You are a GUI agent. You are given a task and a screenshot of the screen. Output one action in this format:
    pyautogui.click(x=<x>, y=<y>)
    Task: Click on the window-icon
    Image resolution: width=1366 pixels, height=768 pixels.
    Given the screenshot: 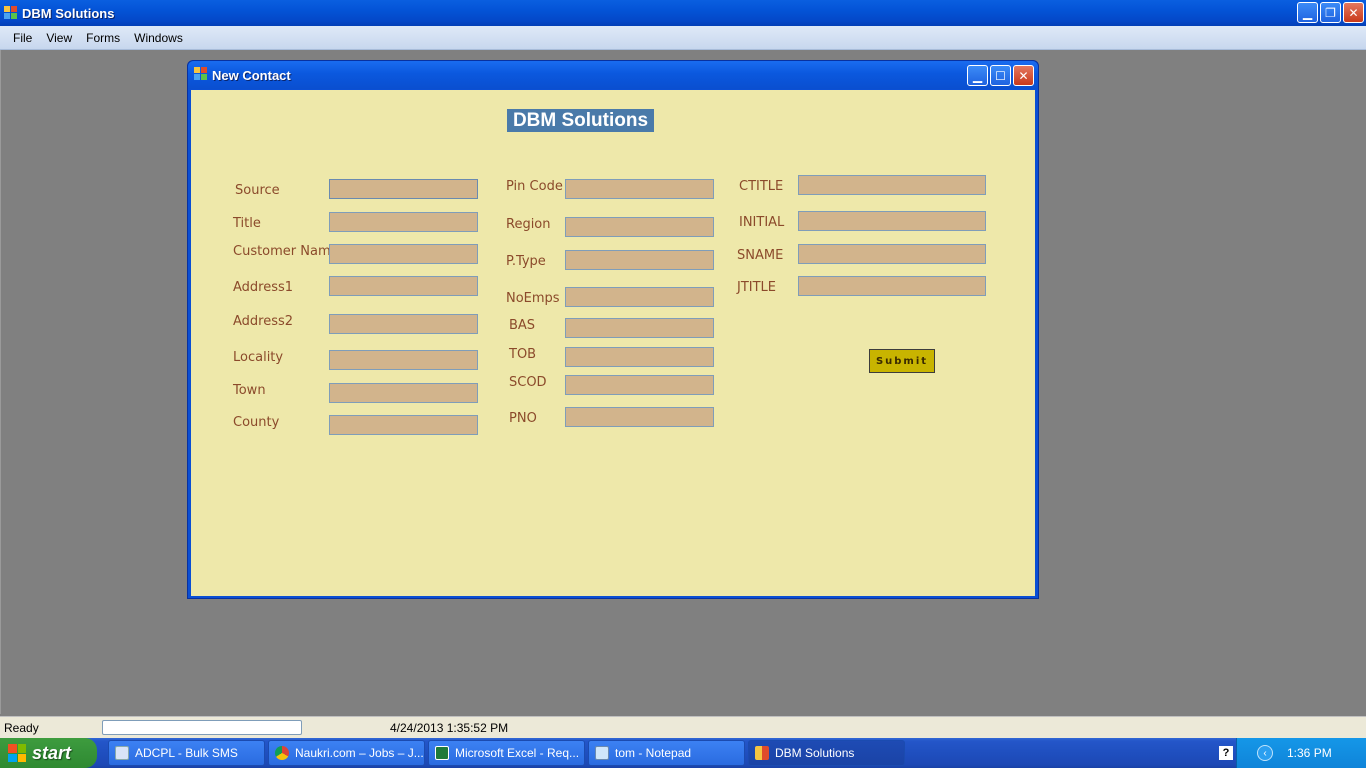 What is the action you would take?
    pyautogui.click(x=122, y=753)
    